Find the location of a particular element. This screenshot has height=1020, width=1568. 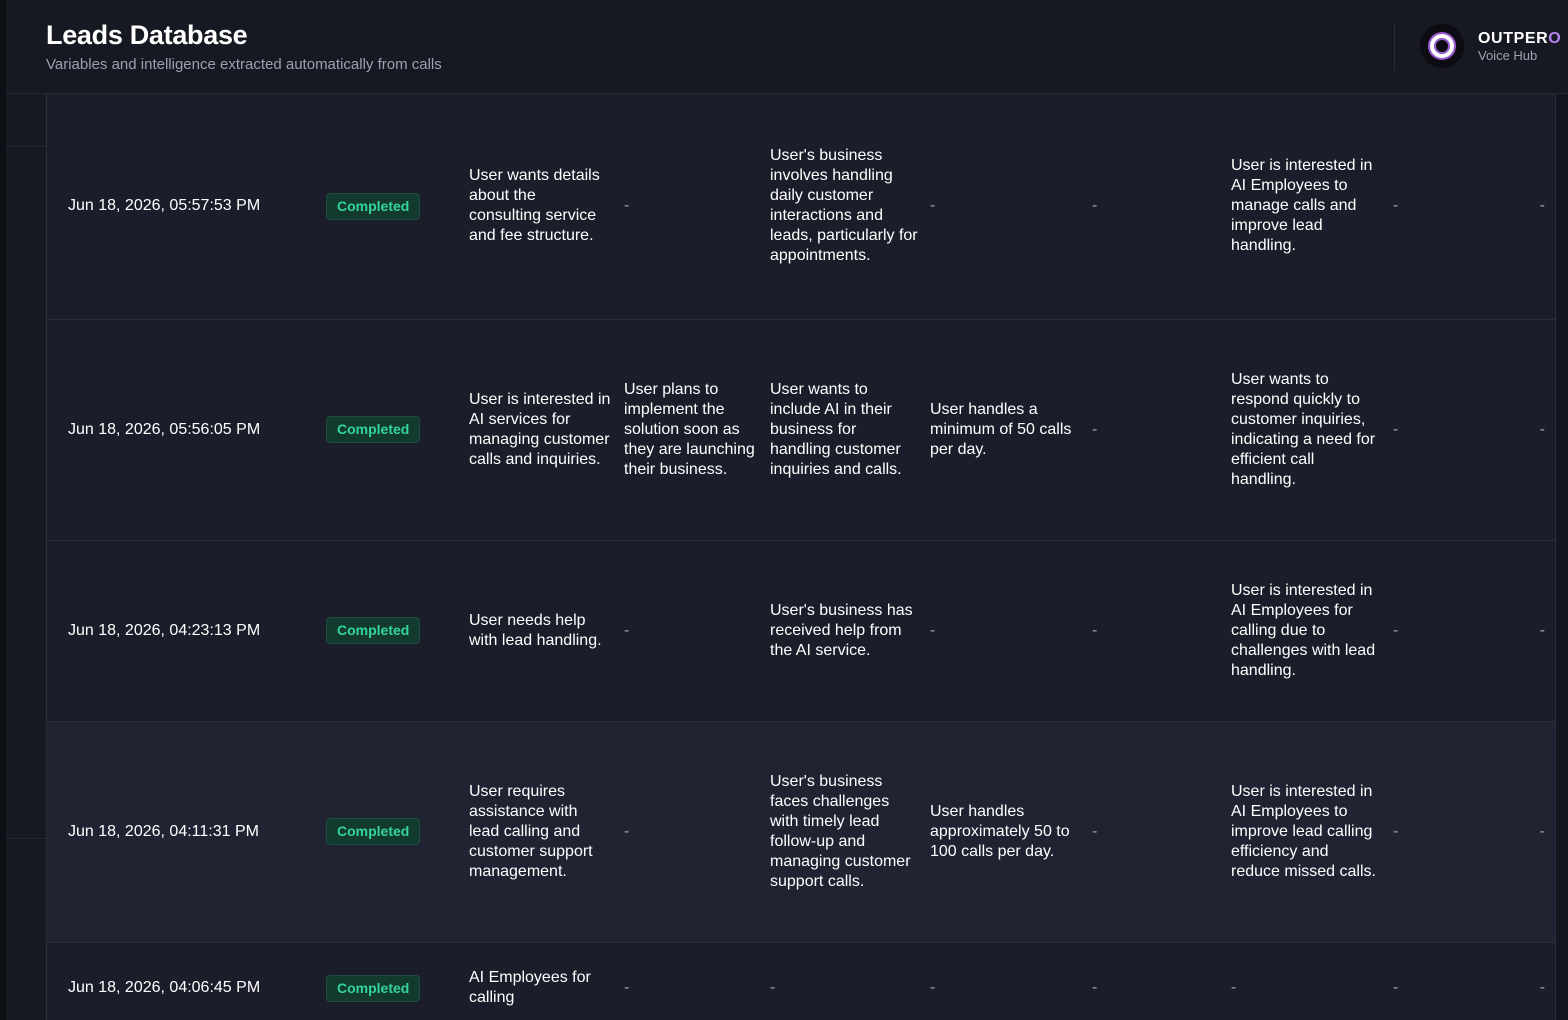

brand-name: OUTPERO is located at coordinates (1519, 39).